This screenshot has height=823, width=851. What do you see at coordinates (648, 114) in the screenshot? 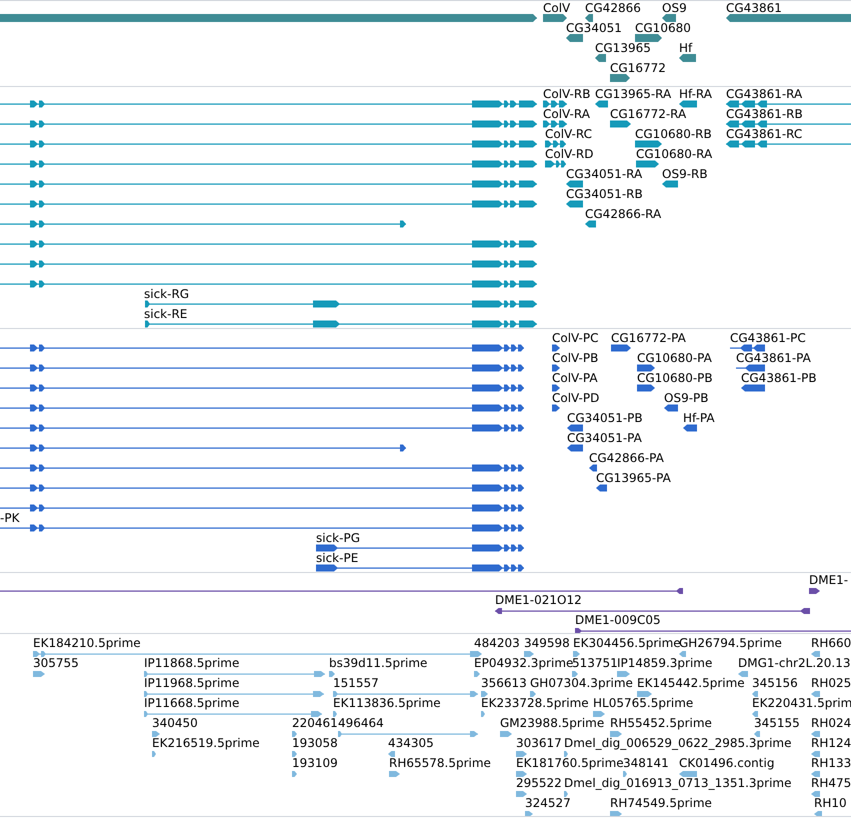
I see `feature-label: CG16772-RA` at bounding box center [648, 114].